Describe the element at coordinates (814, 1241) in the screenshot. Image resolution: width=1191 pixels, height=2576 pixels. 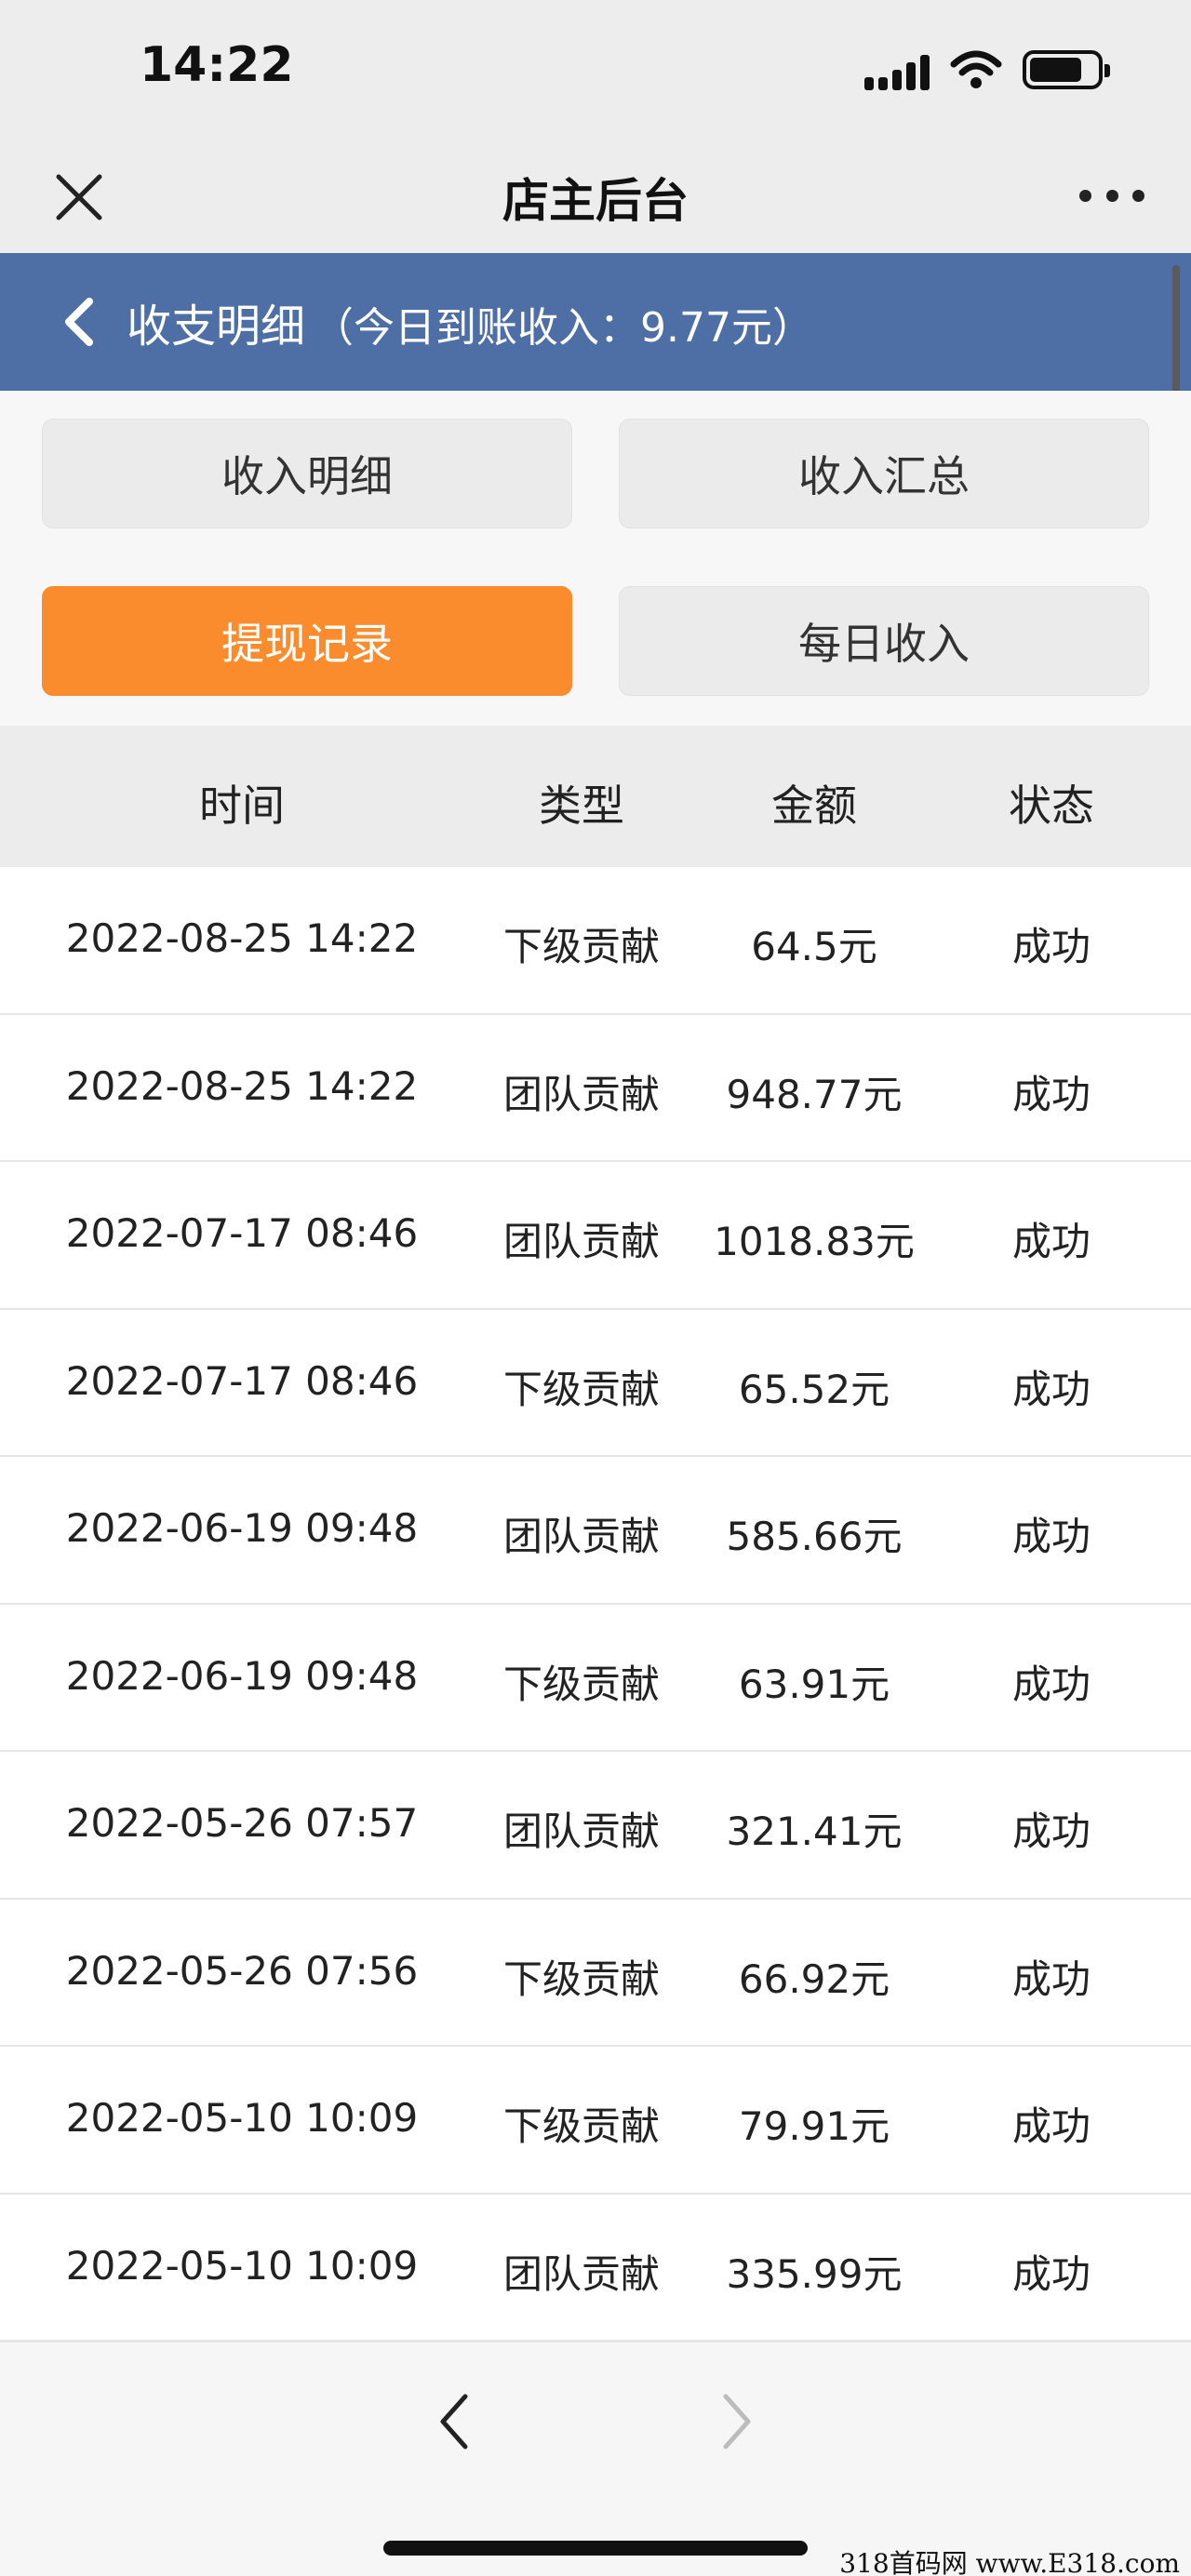
I see `cell-amount: 1018.83元` at that location.